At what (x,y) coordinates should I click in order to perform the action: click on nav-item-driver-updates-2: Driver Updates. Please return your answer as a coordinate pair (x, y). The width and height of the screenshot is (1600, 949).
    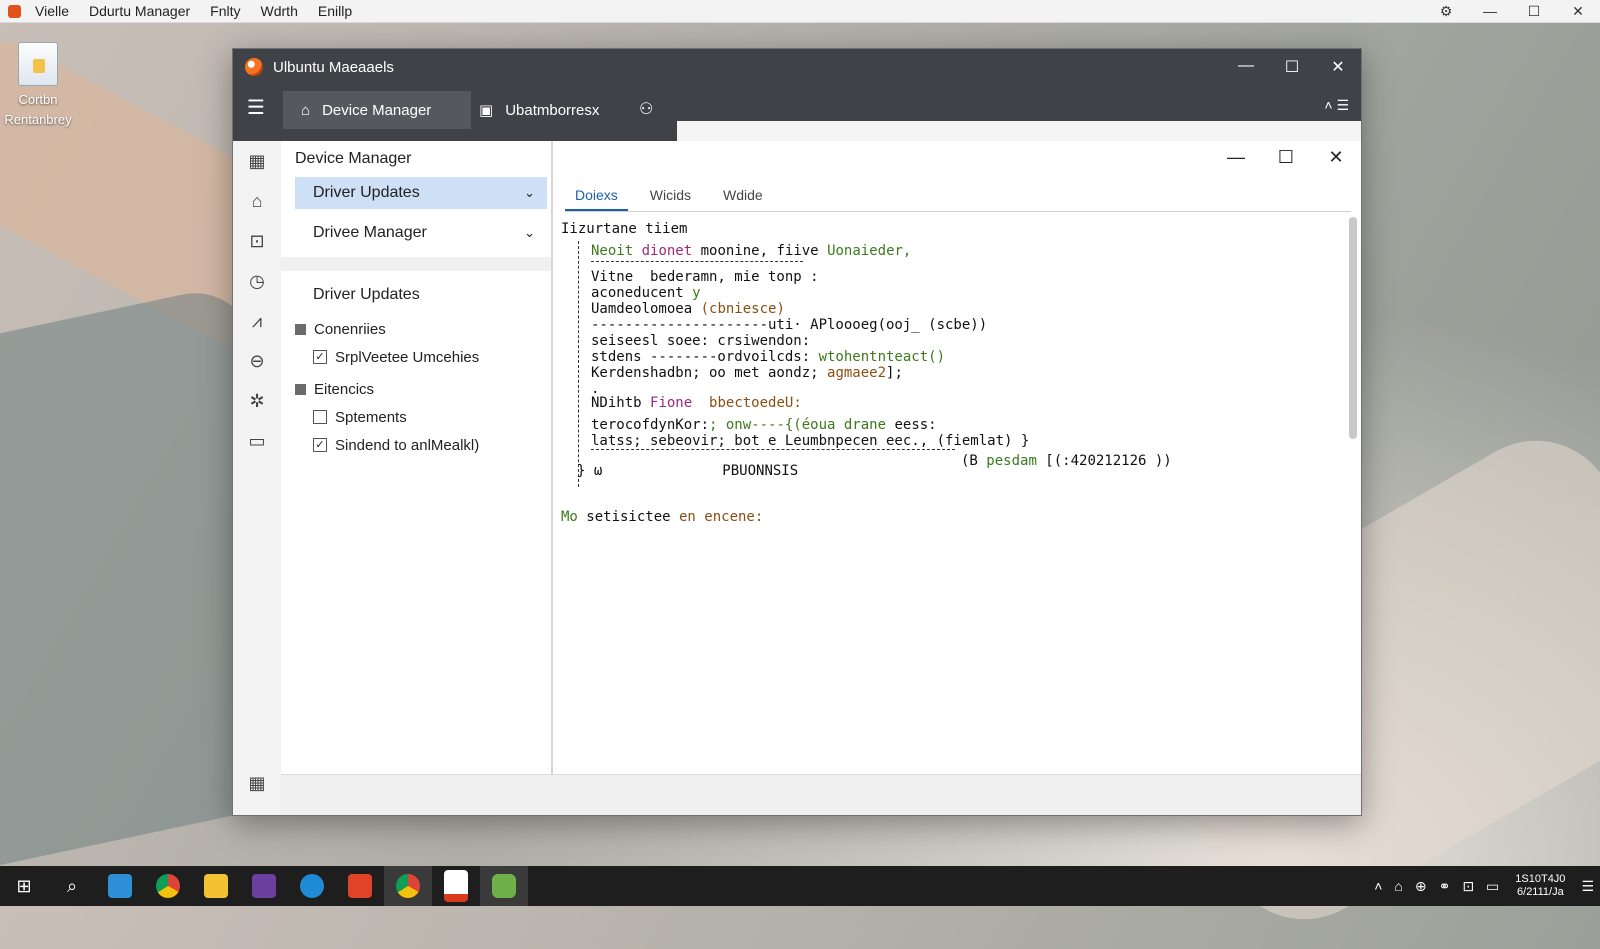
    Looking at the image, I should click on (416, 295).